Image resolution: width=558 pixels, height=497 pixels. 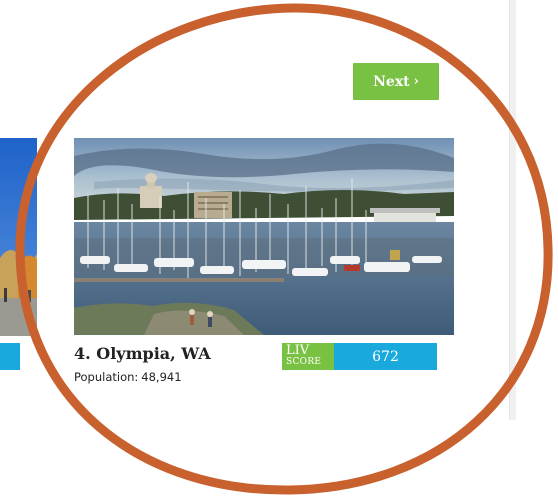 What do you see at coordinates (298, 350) in the screenshot?
I see `liv-label: LIV` at bounding box center [298, 350].